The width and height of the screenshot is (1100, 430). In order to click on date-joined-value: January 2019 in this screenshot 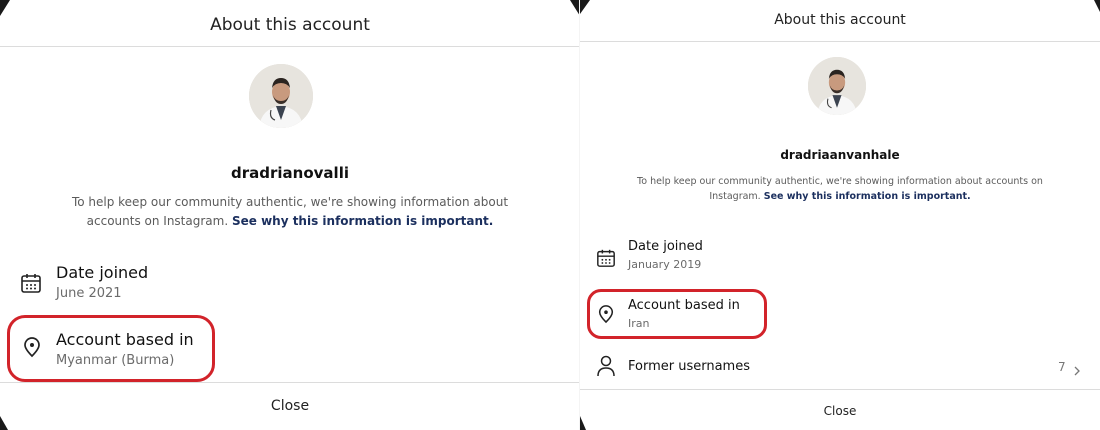, I will do `click(665, 264)`.